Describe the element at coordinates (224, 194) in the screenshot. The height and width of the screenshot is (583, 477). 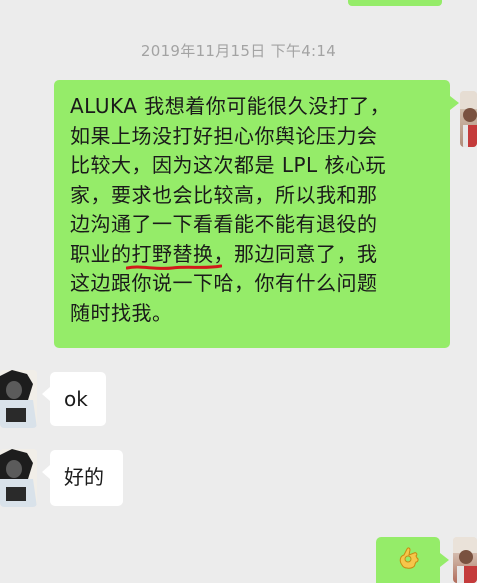
I see `message-line: 家，要求也会比较高，所以我和那` at that location.